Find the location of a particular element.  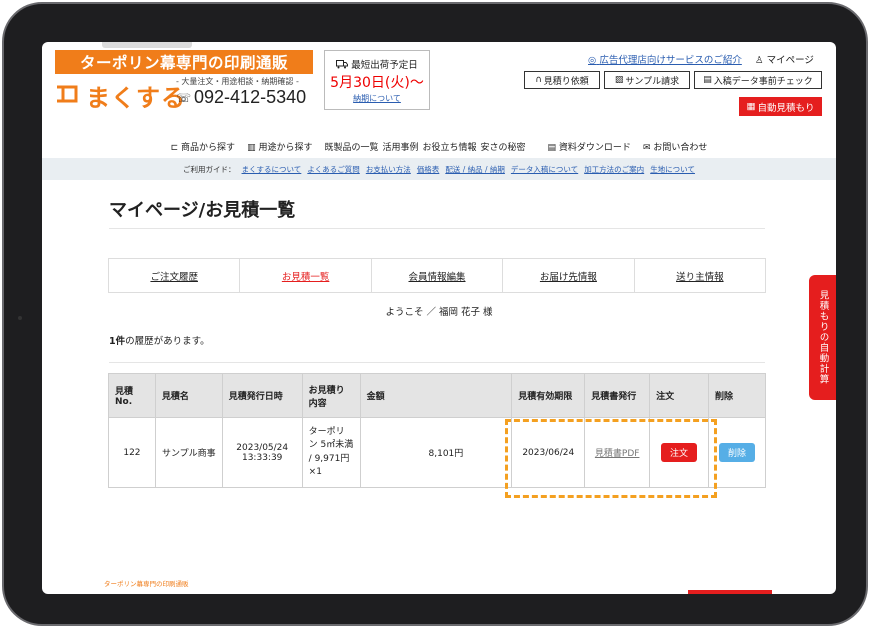

guide-link-fabric: 生地について is located at coordinates (672, 169).